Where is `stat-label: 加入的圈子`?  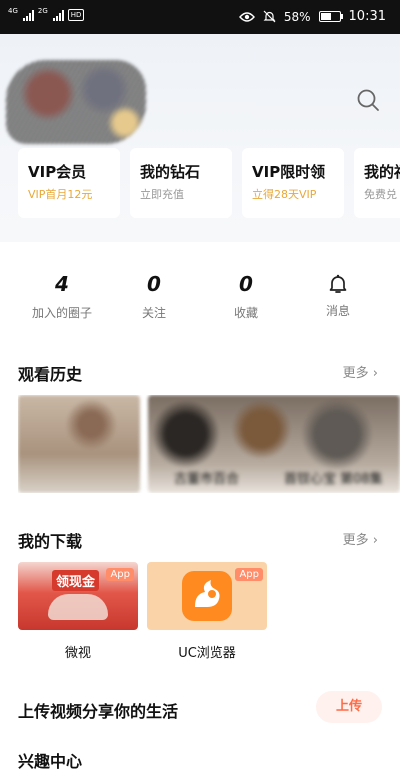 stat-label: 加入的圈子 is located at coordinates (61, 313).